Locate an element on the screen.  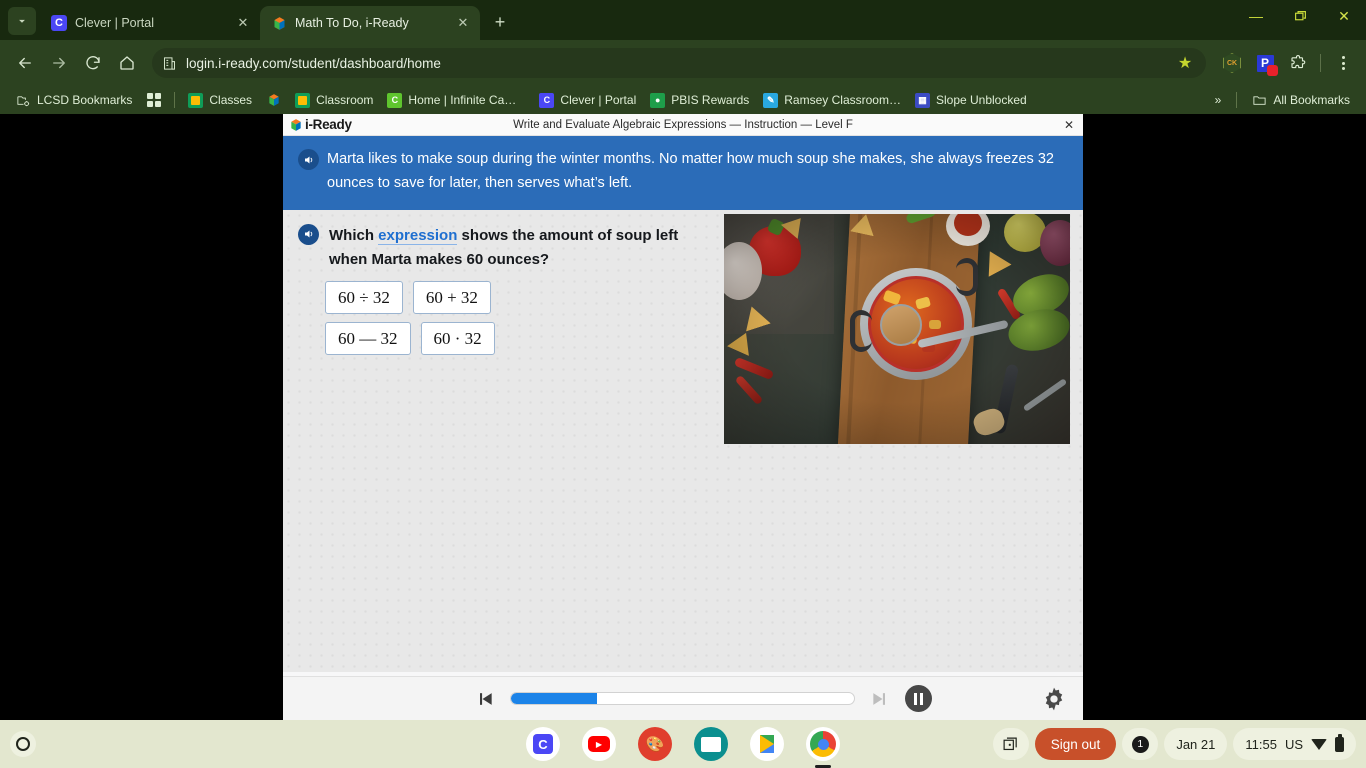
banner-audio-button is located at coordinates (308, 159).